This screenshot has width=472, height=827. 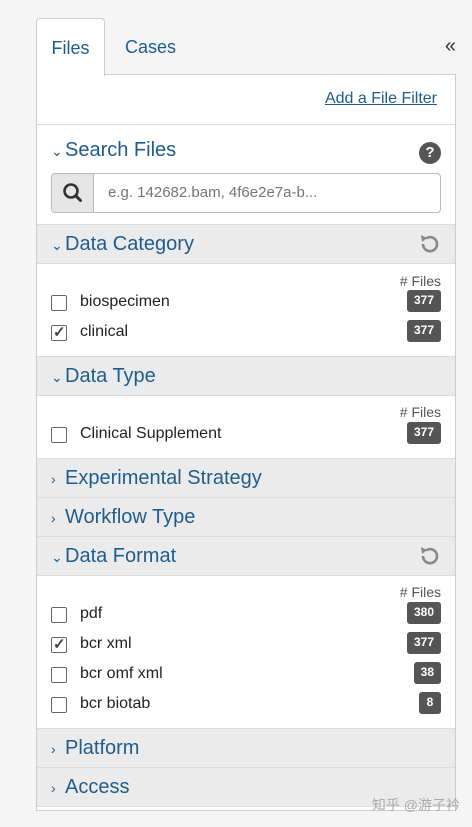 What do you see at coordinates (246, 244) in the screenshot?
I see `facet-header-data-category: ⌄ Data Category` at bounding box center [246, 244].